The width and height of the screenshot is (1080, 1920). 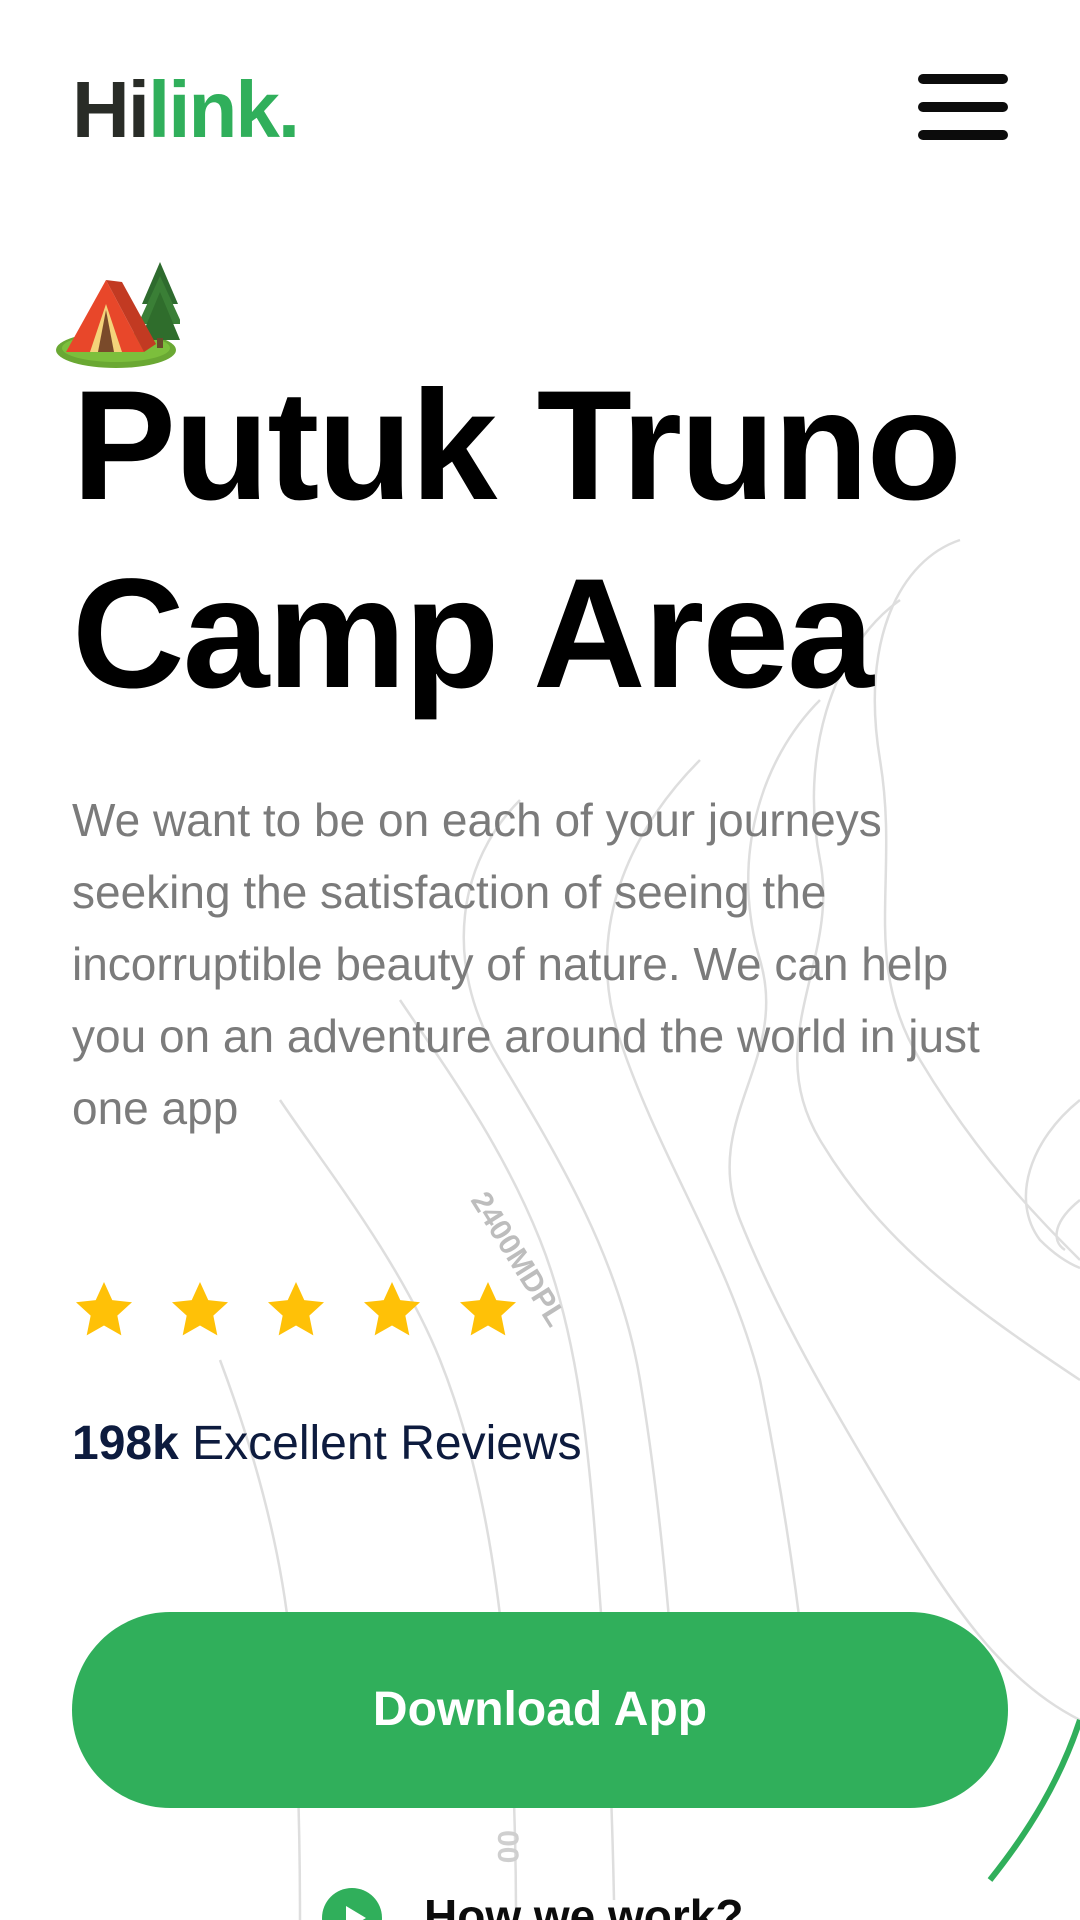 What do you see at coordinates (507, 1846) in the screenshot?
I see `map-elevation-label-secondary: 00` at bounding box center [507, 1846].